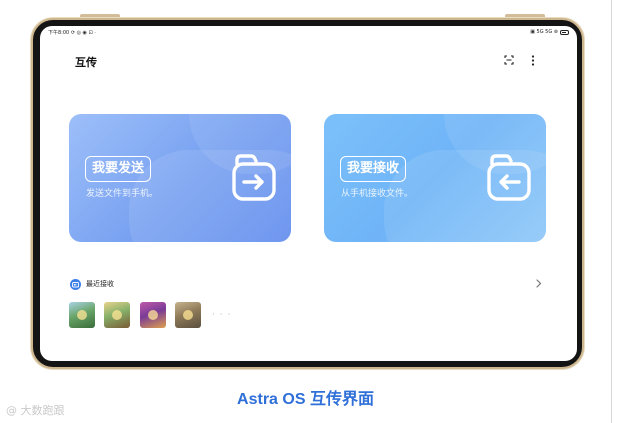 The image size is (617, 423). I want to click on receive-card-subtitle: 从手机接收文件。, so click(377, 194).